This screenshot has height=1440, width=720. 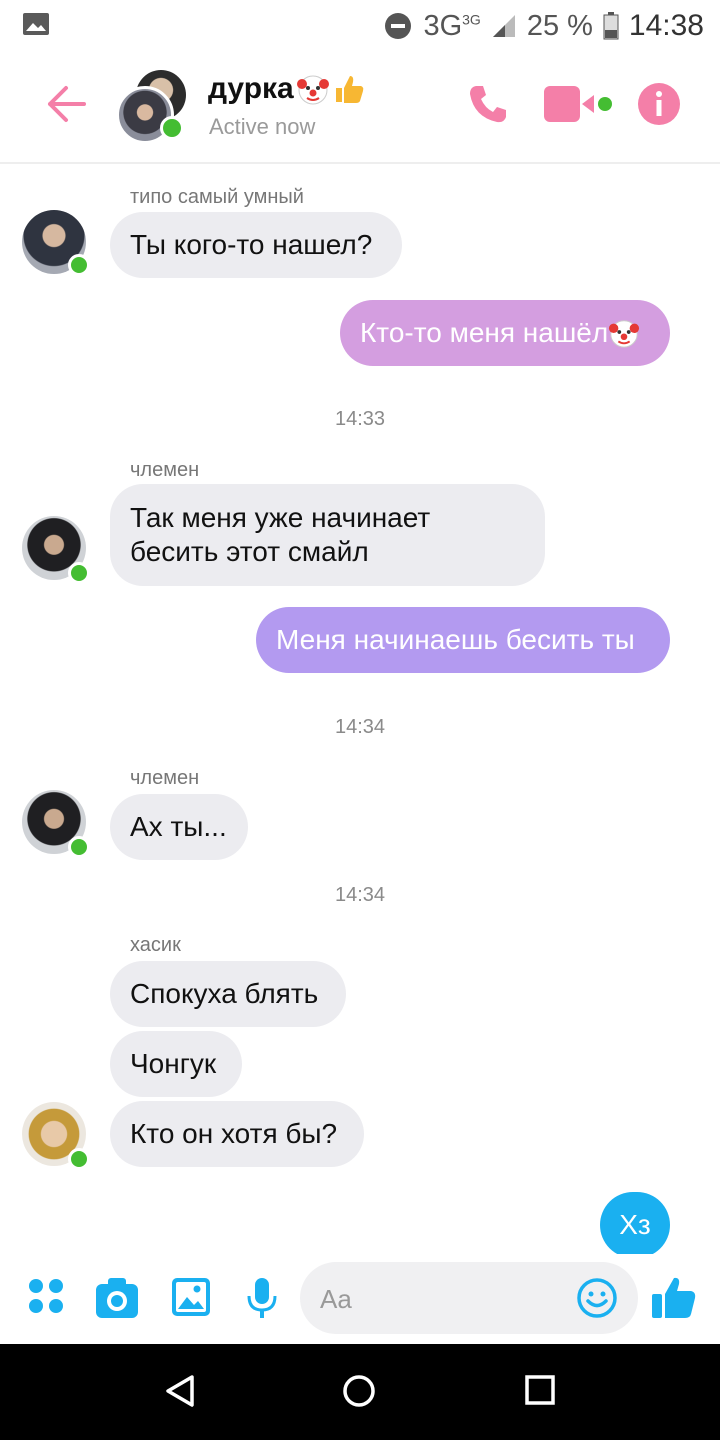 What do you see at coordinates (256, 245) in the screenshot?
I see `message-bubble-incoming: Ты кого-то нашел?` at bounding box center [256, 245].